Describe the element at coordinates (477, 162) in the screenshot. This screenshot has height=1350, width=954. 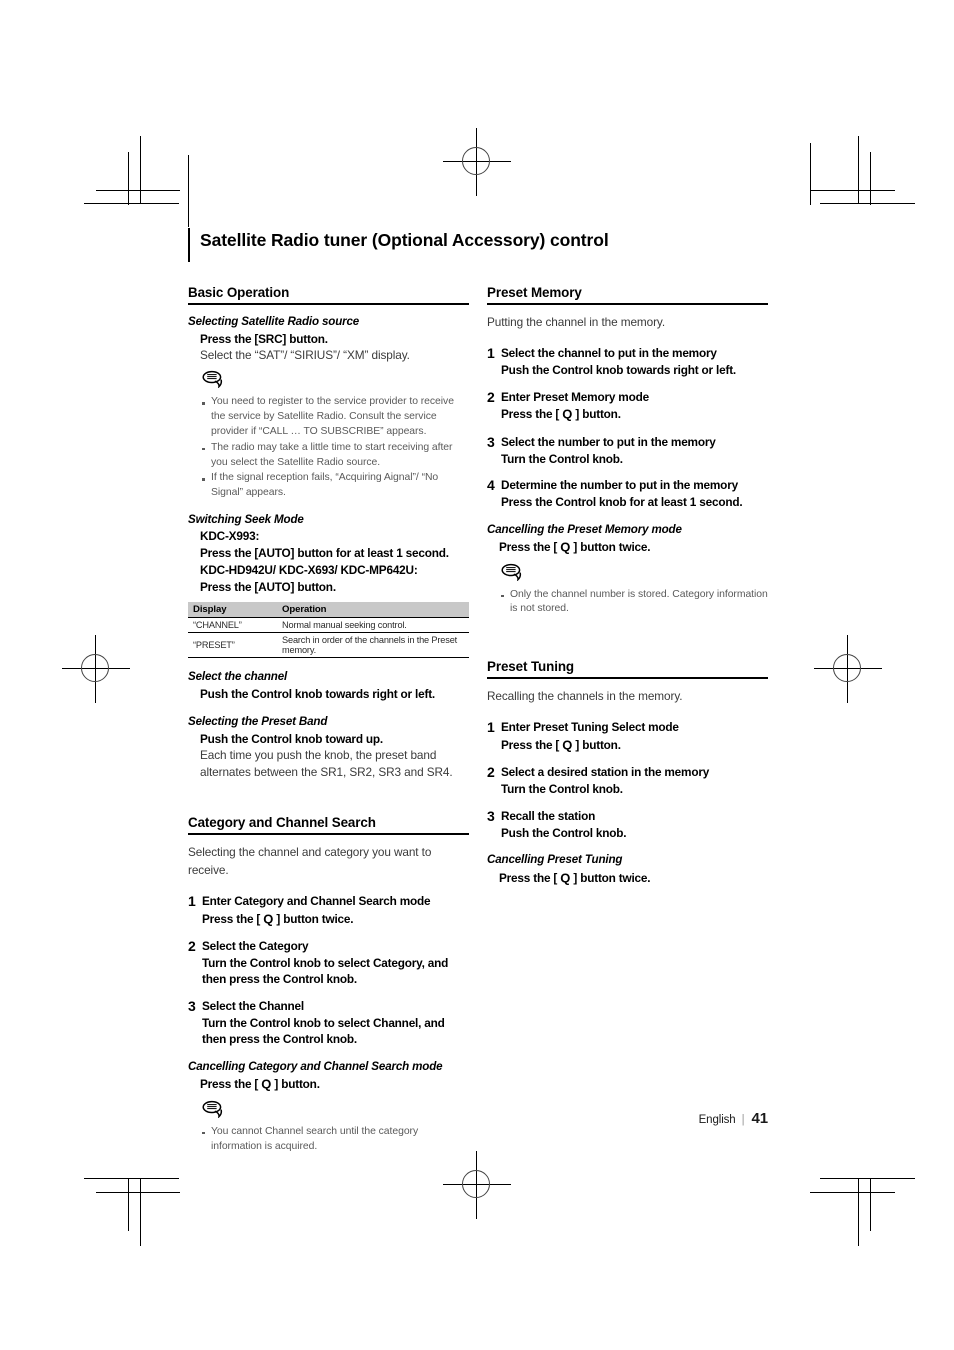
I see `registration-target-top` at that location.